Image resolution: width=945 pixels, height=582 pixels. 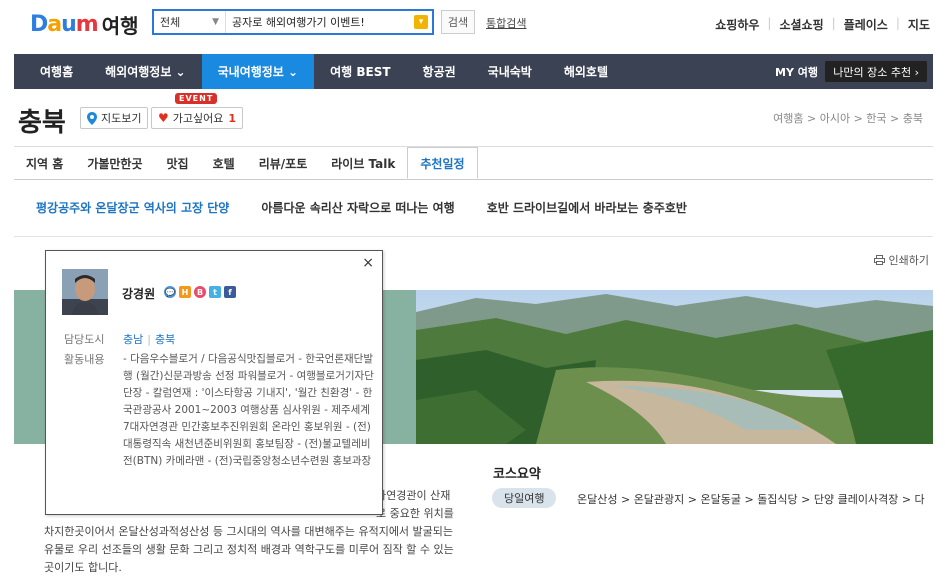 I want to click on gnb-item-best: 여행 BEST, so click(x=360, y=71).